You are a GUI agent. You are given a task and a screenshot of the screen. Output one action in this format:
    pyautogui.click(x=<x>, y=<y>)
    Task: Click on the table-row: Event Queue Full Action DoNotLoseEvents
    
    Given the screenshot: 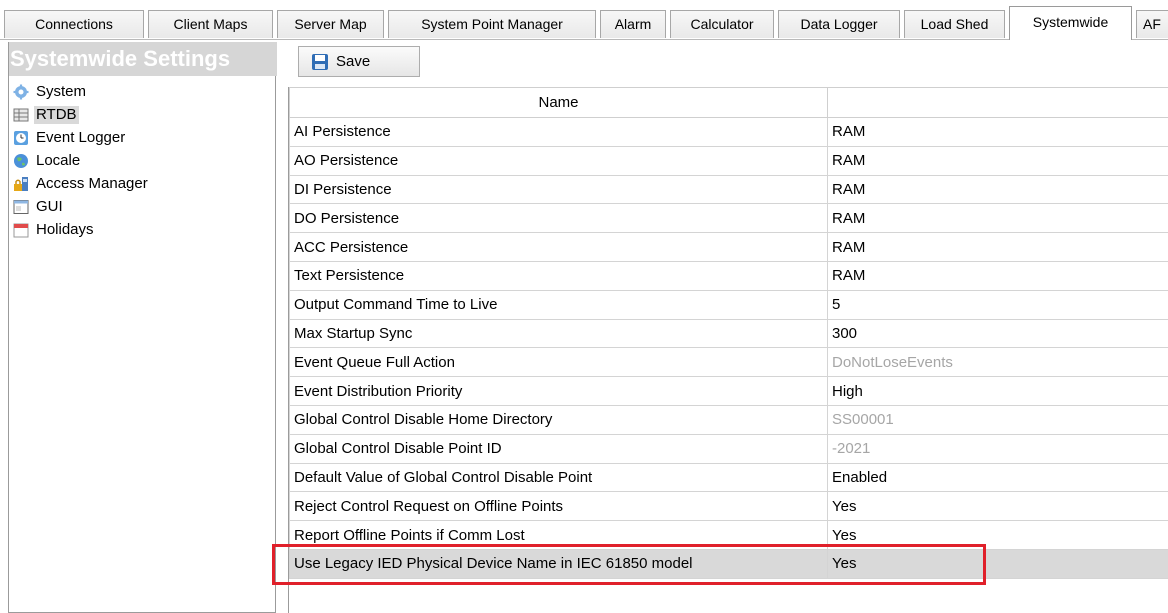 What is the action you would take?
    pyautogui.click(x=728, y=362)
    